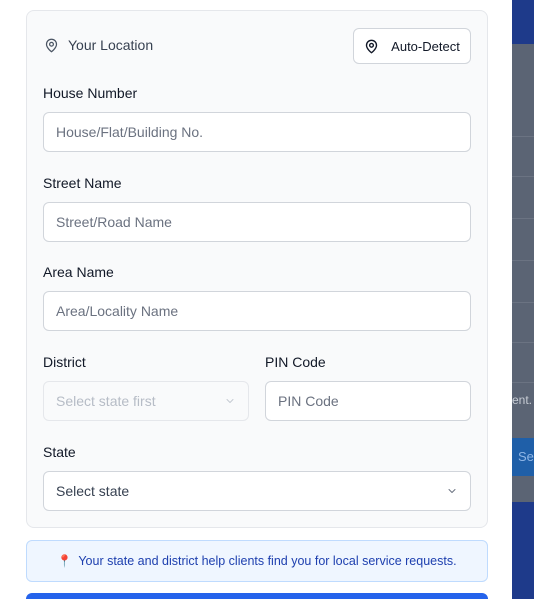 This screenshot has width=534, height=599. What do you see at coordinates (78, 272) in the screenshot?
I see `area-name-label: Area Name` at bounding box center [78, 272].